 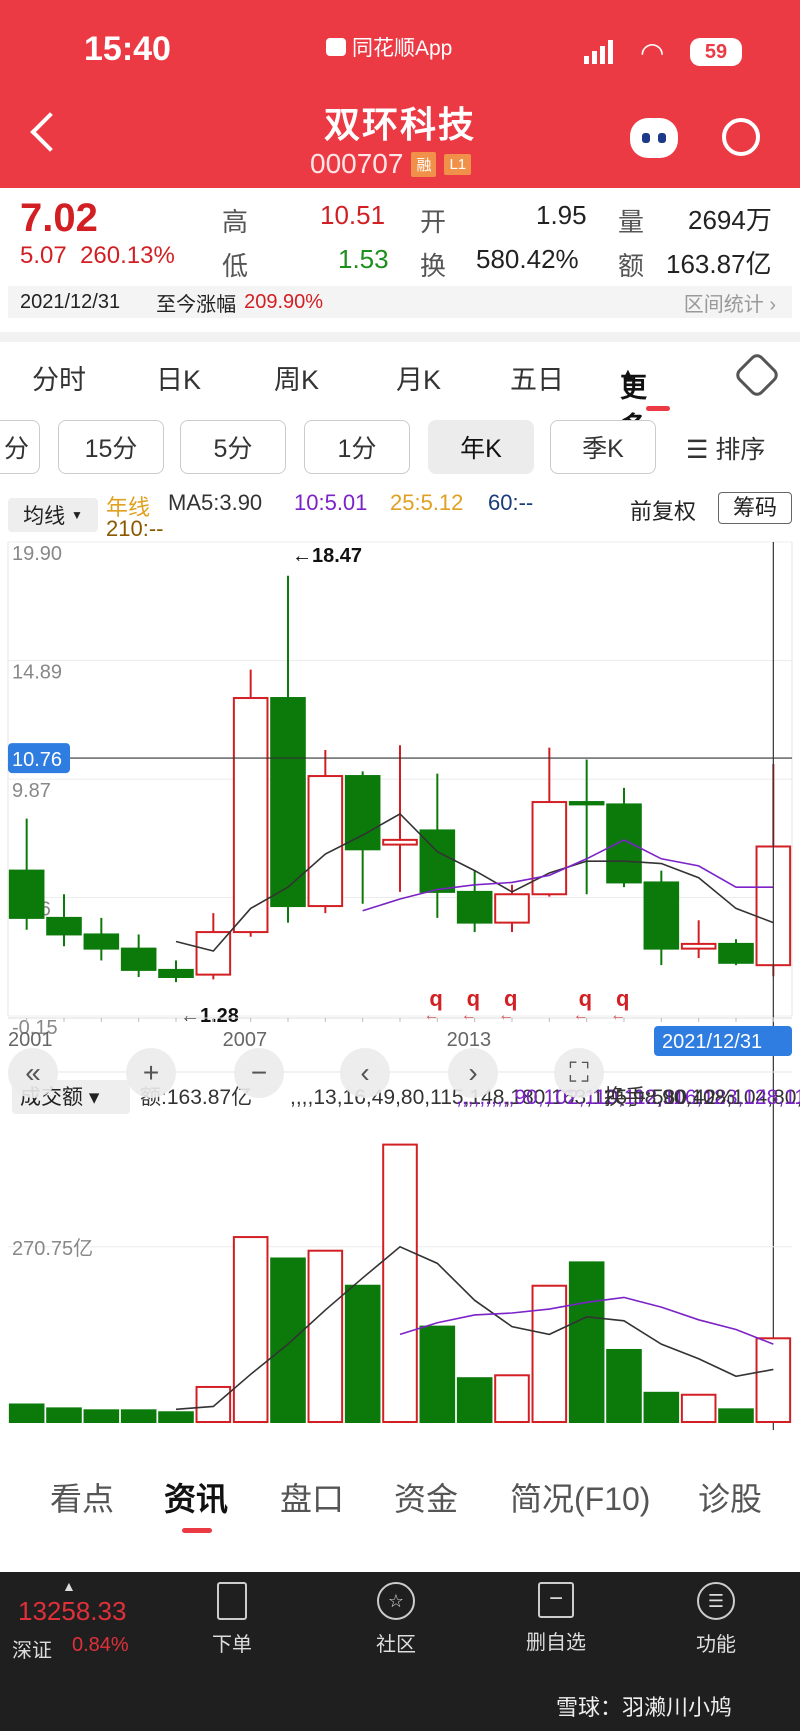 What do you see at coordinates (37, 760) in the screenshot?
I see `crosshair-price: 10.76` at bounding box center [37, 760].